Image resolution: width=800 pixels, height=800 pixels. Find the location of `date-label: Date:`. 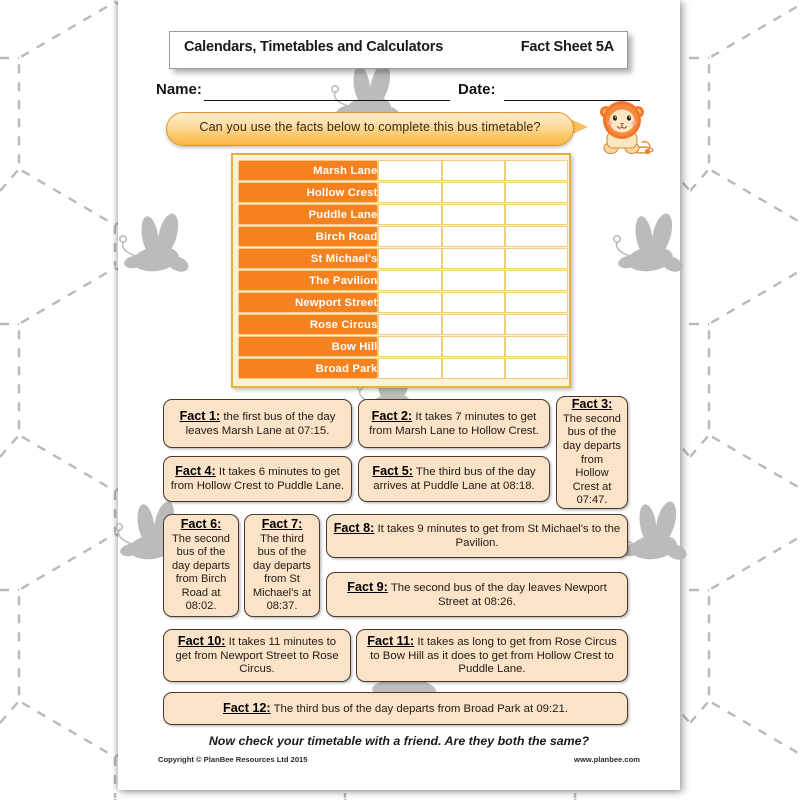

date-label: Date: is located at coordinates (477, 89).